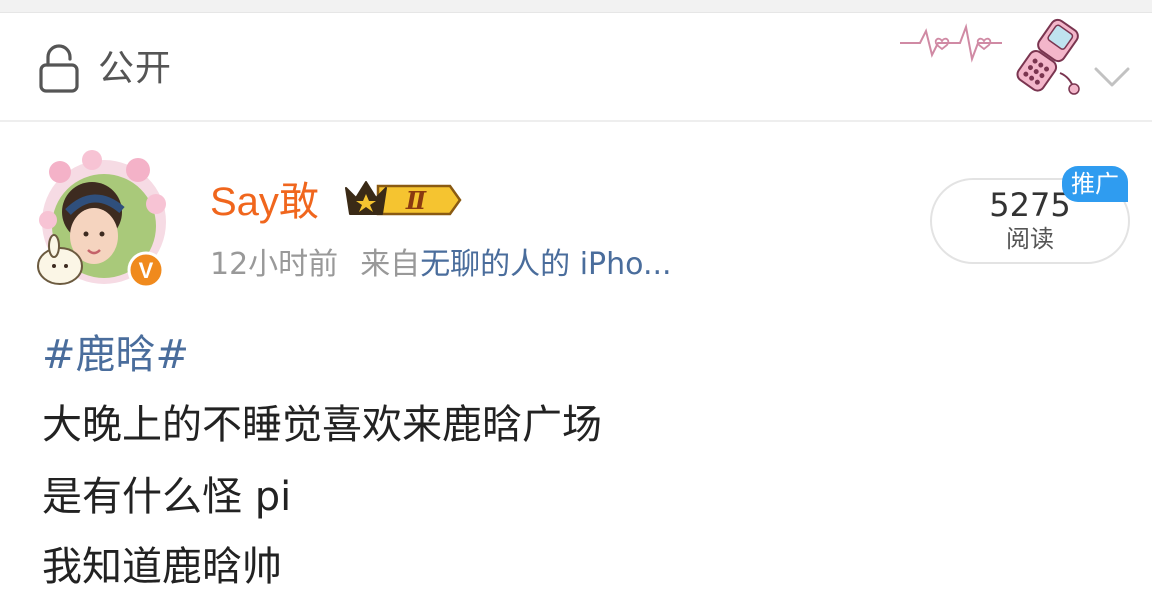 This screenshot has height=595, width=1152. Describe the element at coordinates (162, 567) in the screenshot. I see `post-text-line: 我知道鹿晗帅` at that location.